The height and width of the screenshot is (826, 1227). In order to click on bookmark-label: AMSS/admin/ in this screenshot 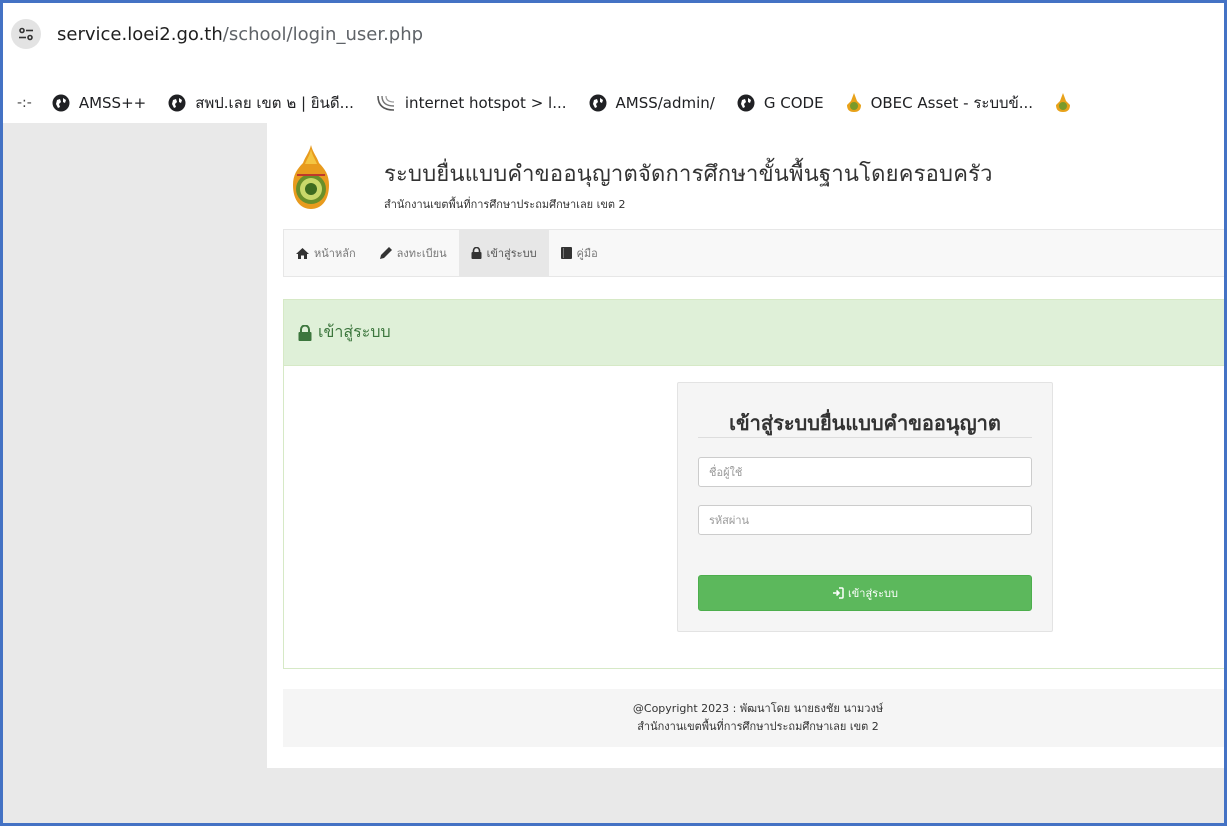, I will do `click(665, 103)`.